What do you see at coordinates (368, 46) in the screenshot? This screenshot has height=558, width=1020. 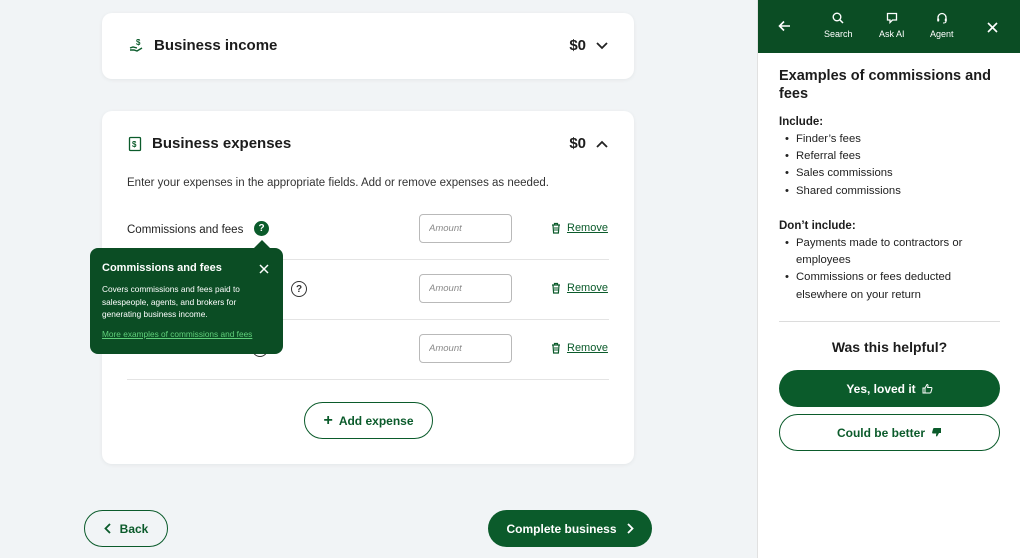 I see `business-income-card: $ Business income $0` at bounding box center [368, 46].